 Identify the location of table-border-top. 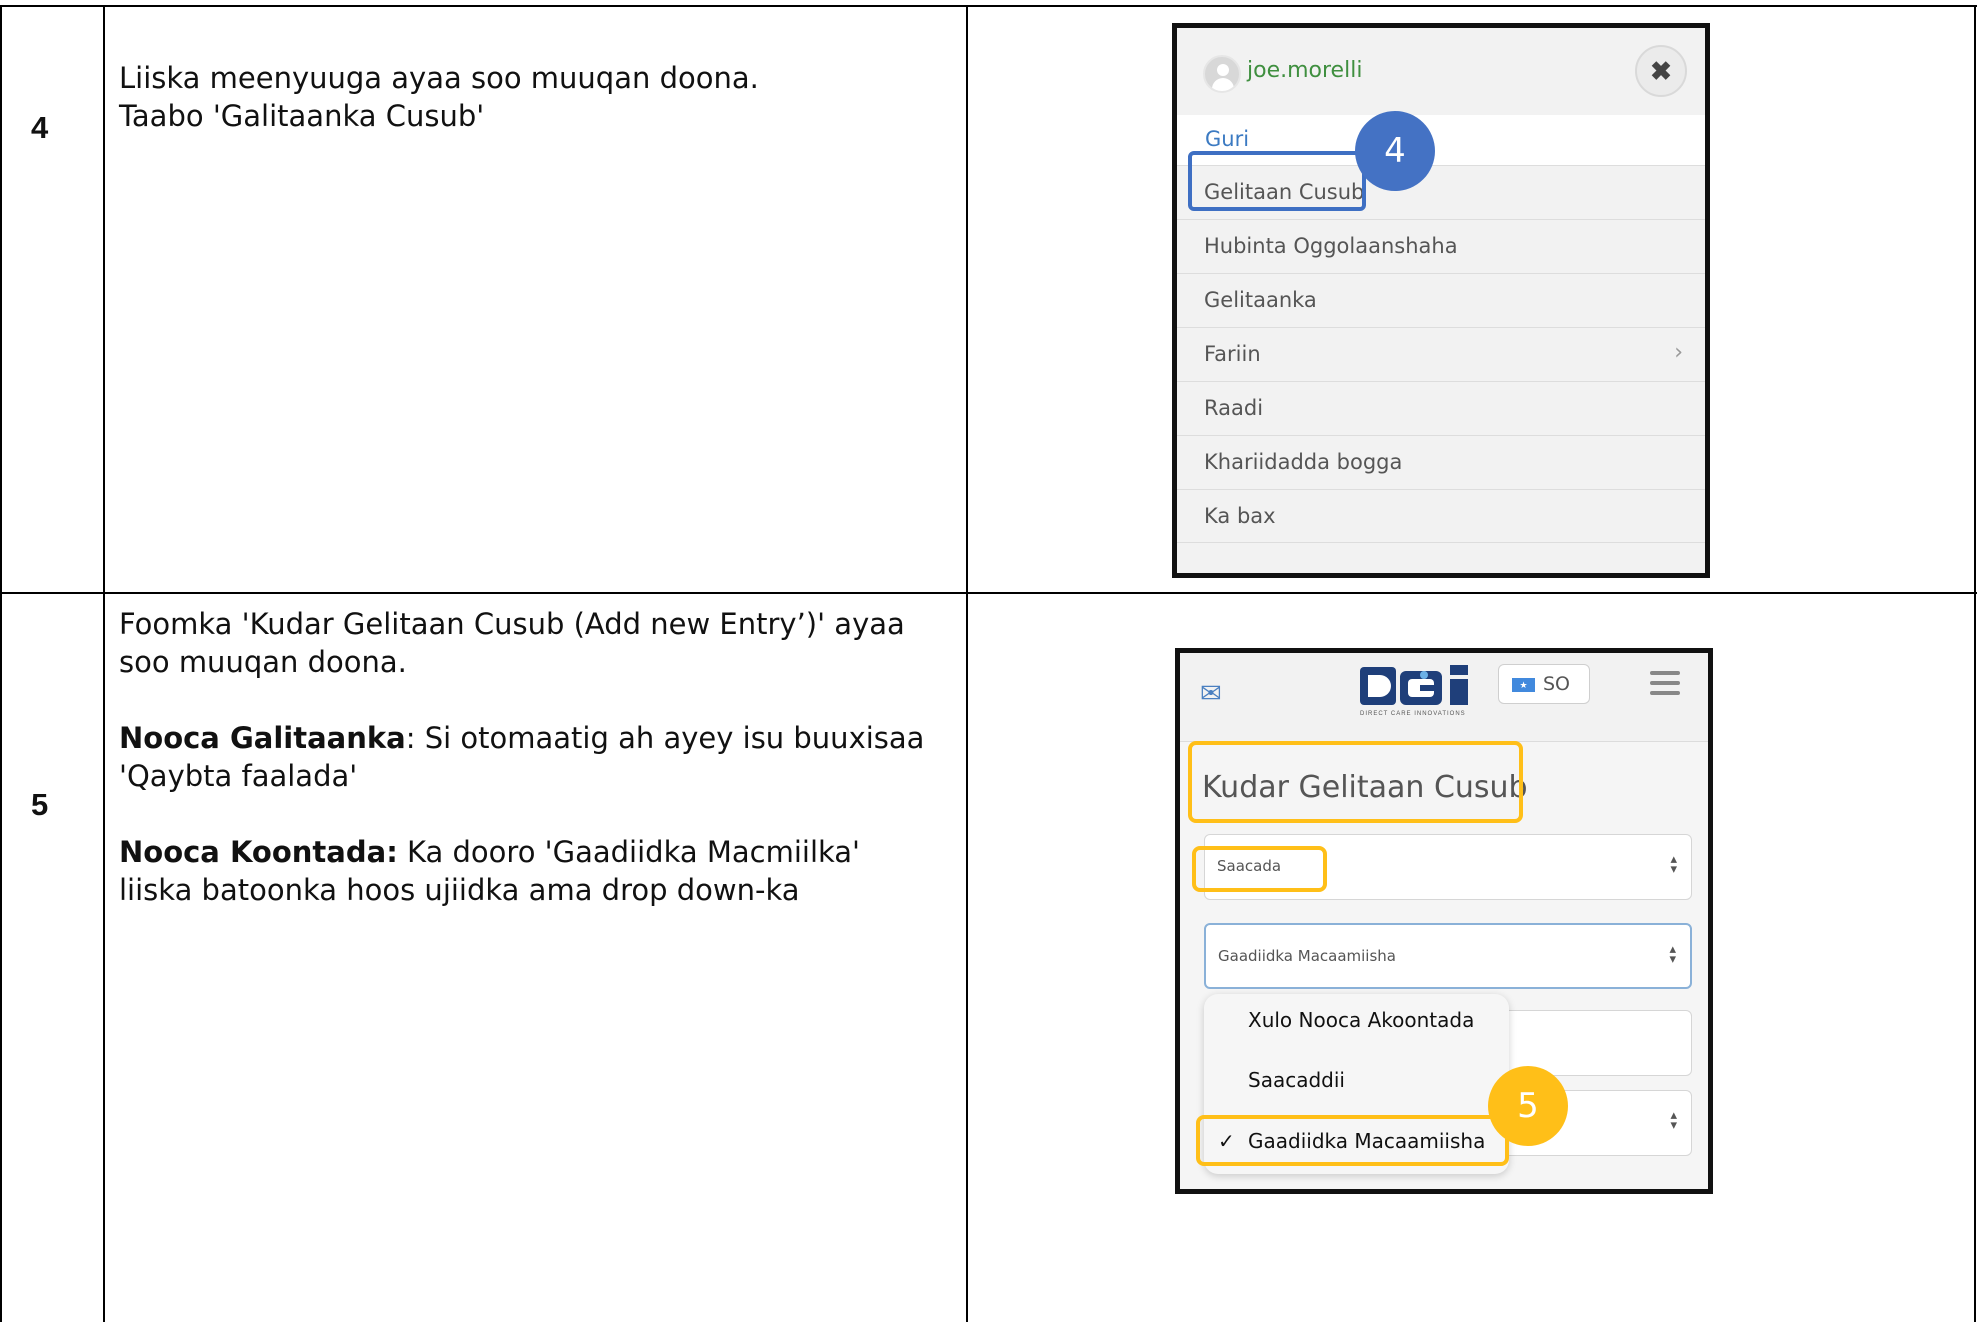
(988, 6).